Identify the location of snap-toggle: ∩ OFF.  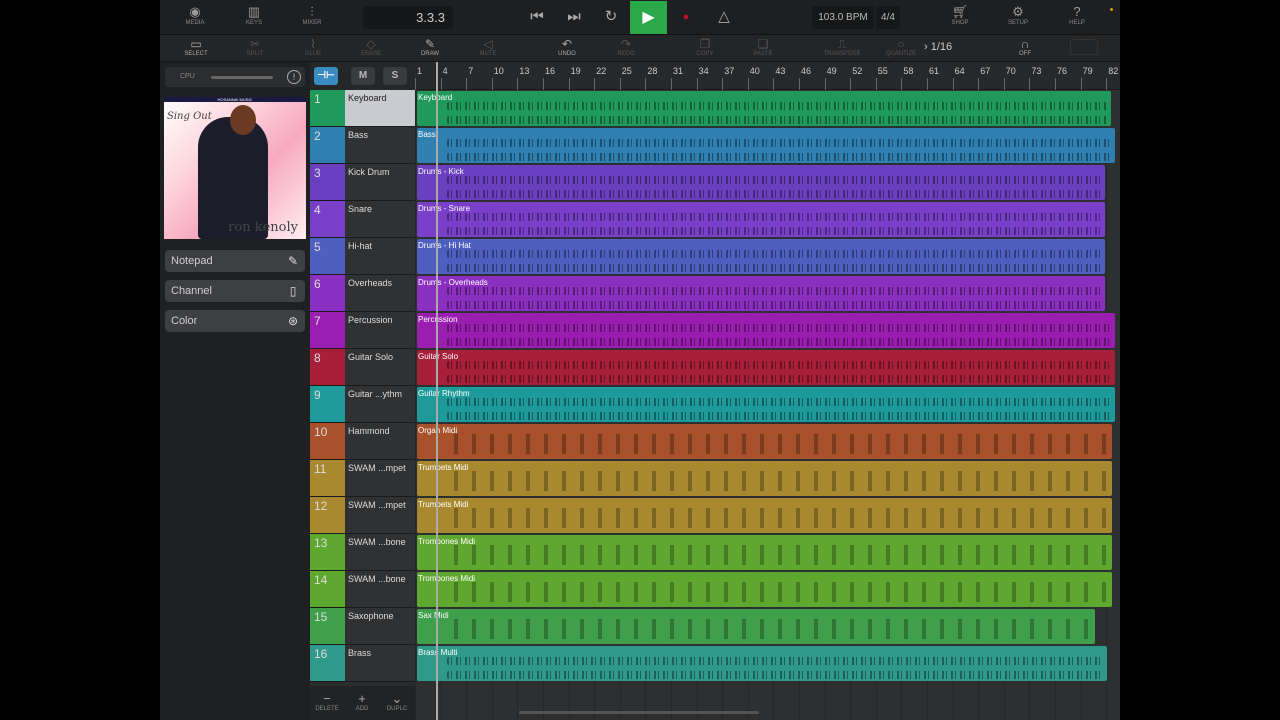
(1025, 47).